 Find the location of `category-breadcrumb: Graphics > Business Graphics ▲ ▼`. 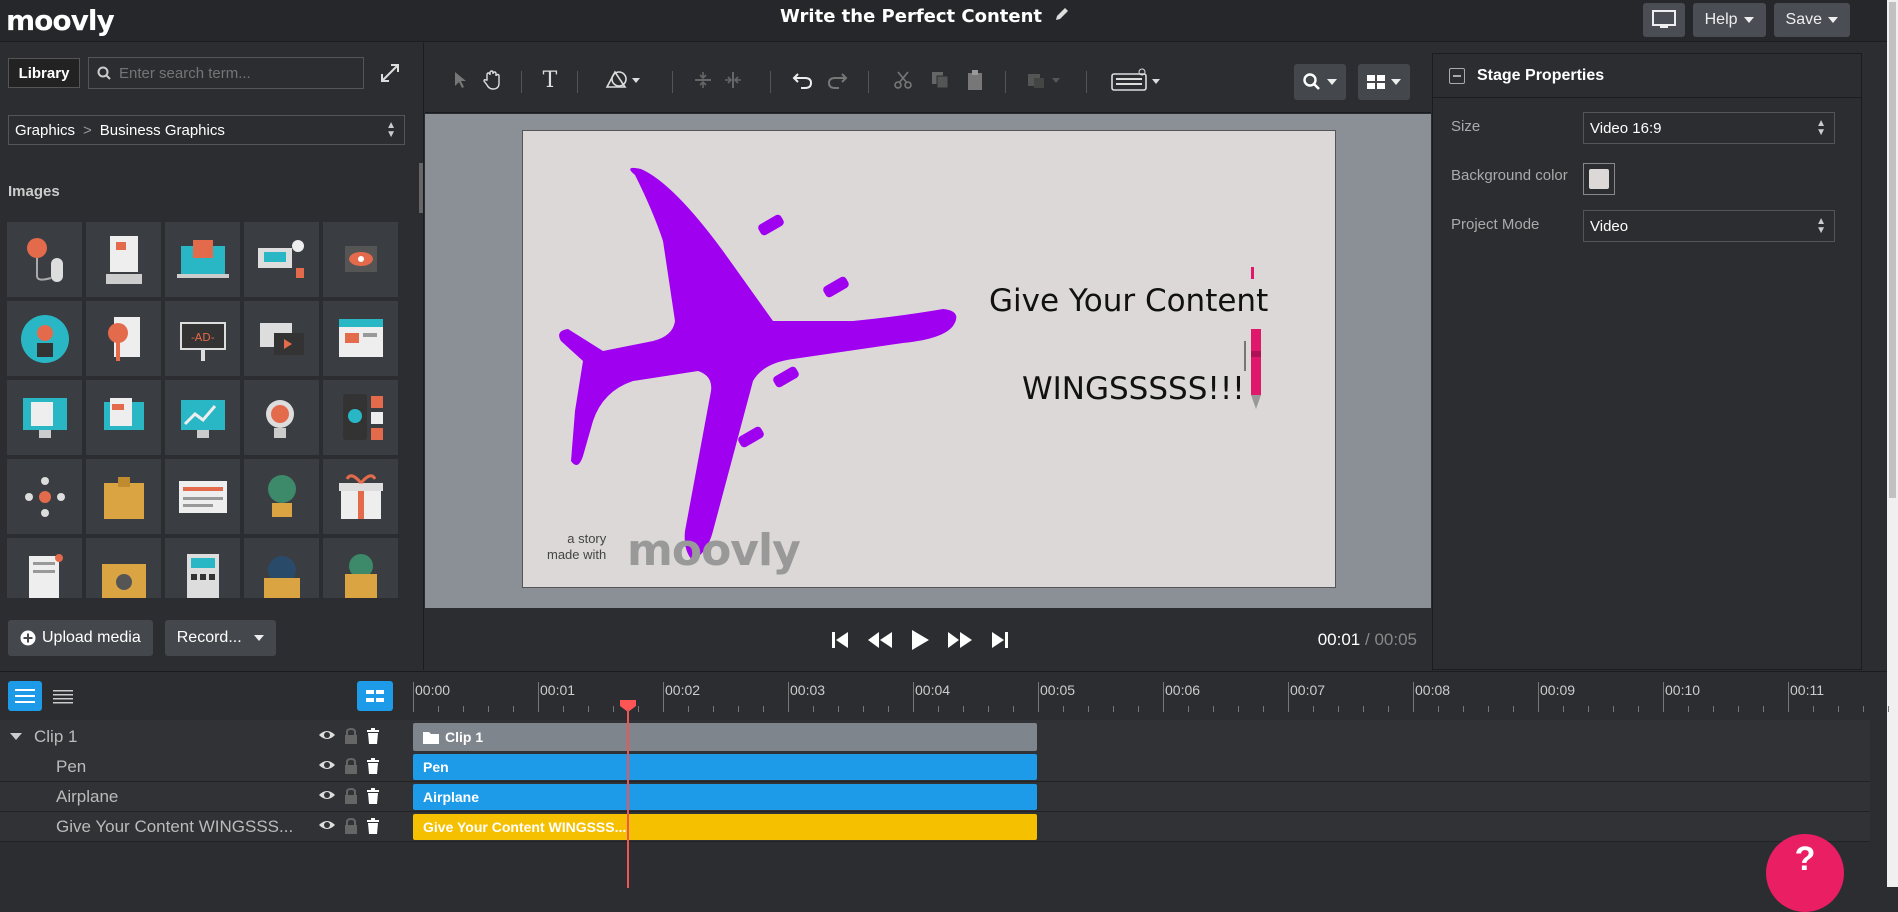

category-breadcrumb: Graphics > Business Graphics ▲ ▼ is located at coordinates (206, 130).